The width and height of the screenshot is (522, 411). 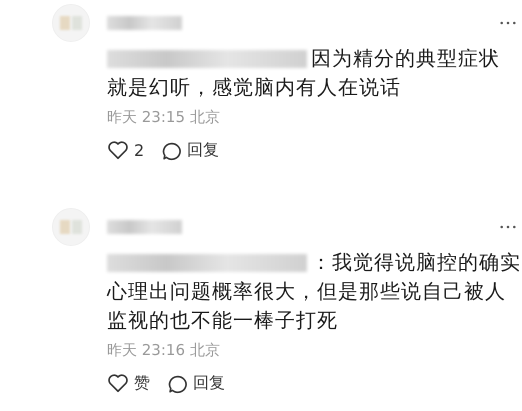 What do you see at coordinates (405, 58) in the screenshot?
I see `comment-text: 因为精分的典型症状` at bounding box center [405, 58].